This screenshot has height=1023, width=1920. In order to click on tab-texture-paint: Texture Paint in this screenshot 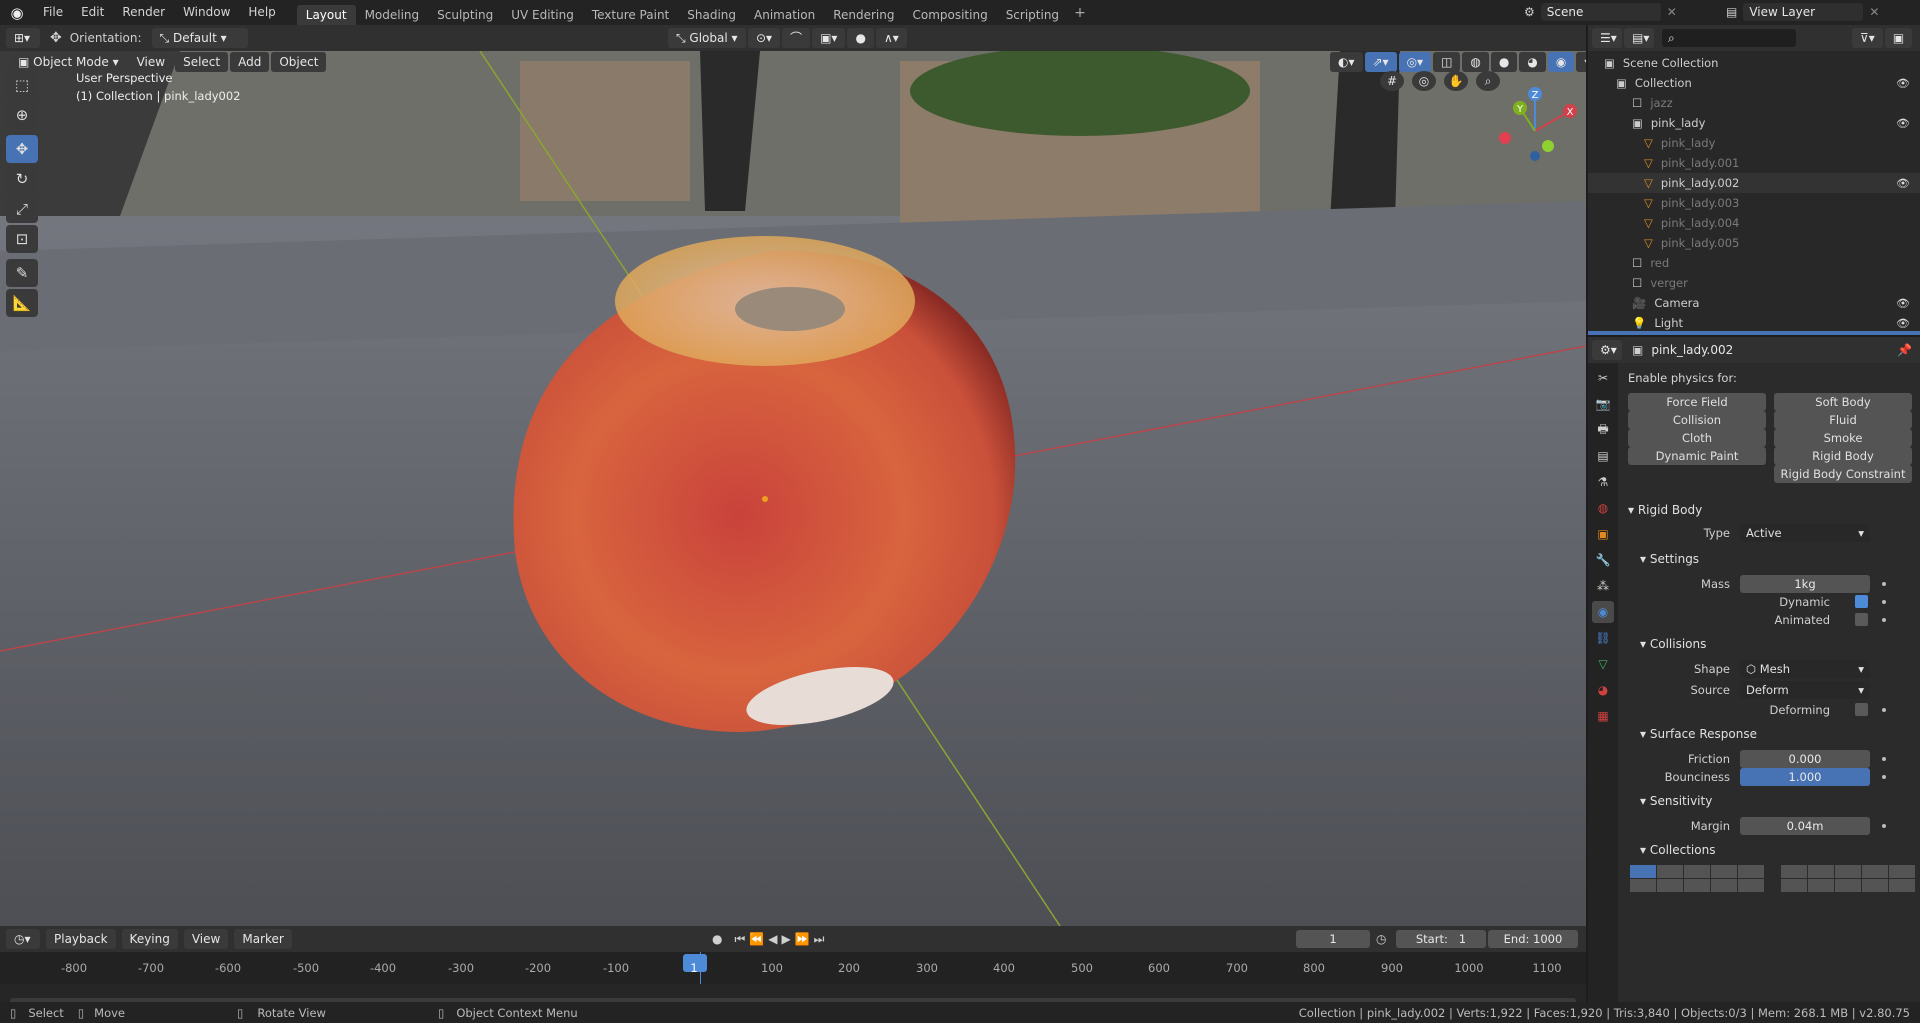, I will do `click(630, 15)`.